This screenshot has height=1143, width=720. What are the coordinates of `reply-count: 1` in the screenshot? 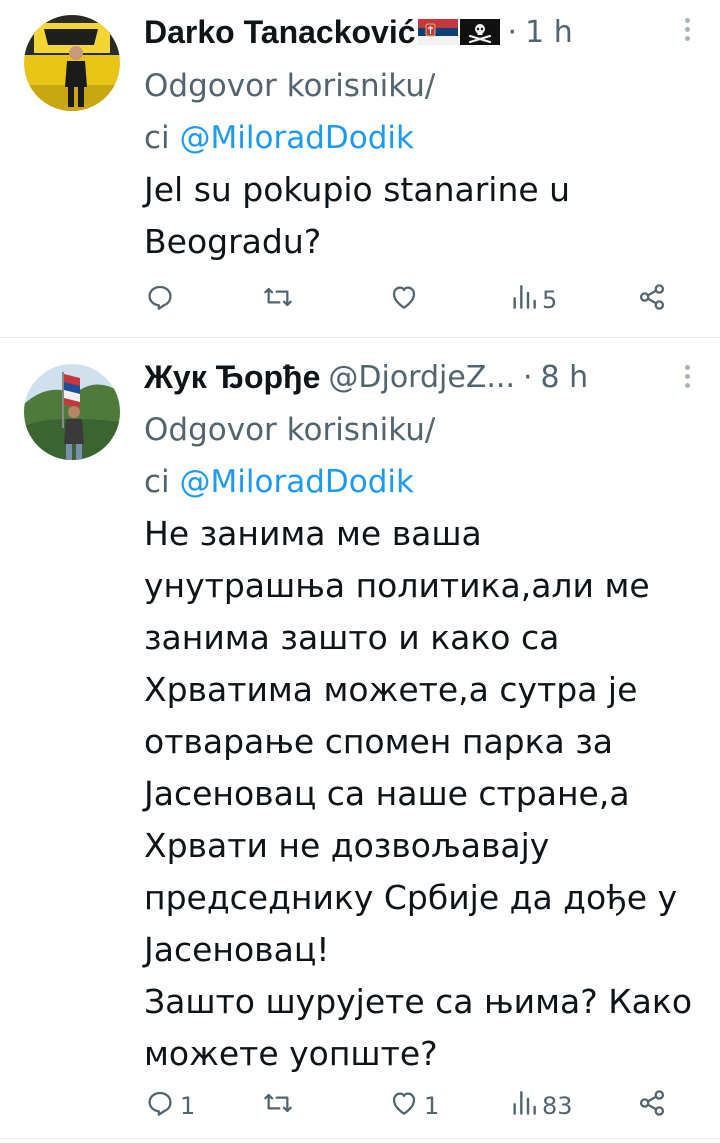 It's located at (188, 1106).